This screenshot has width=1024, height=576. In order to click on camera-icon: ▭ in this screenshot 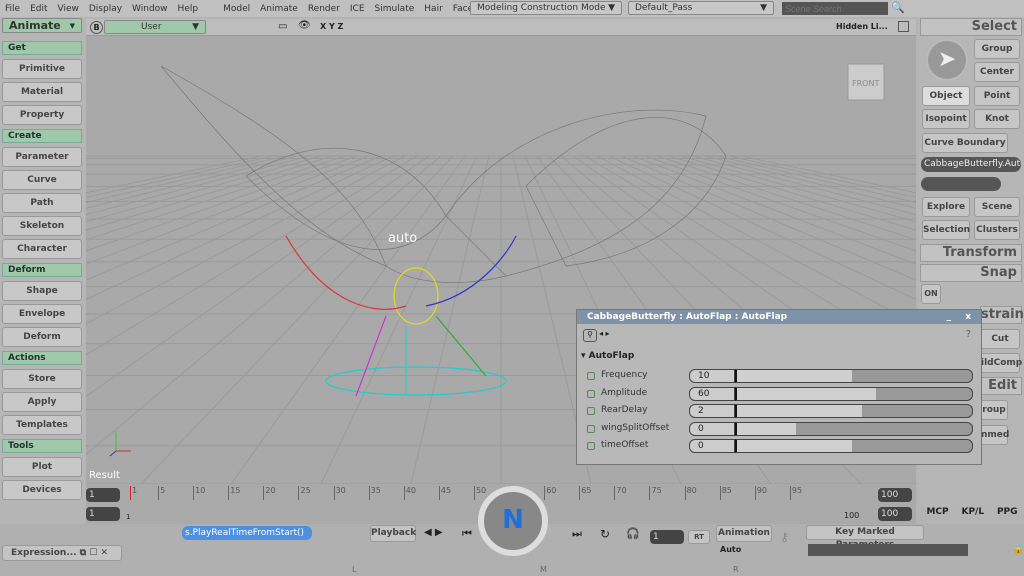, I will do `click(282, 26)`.